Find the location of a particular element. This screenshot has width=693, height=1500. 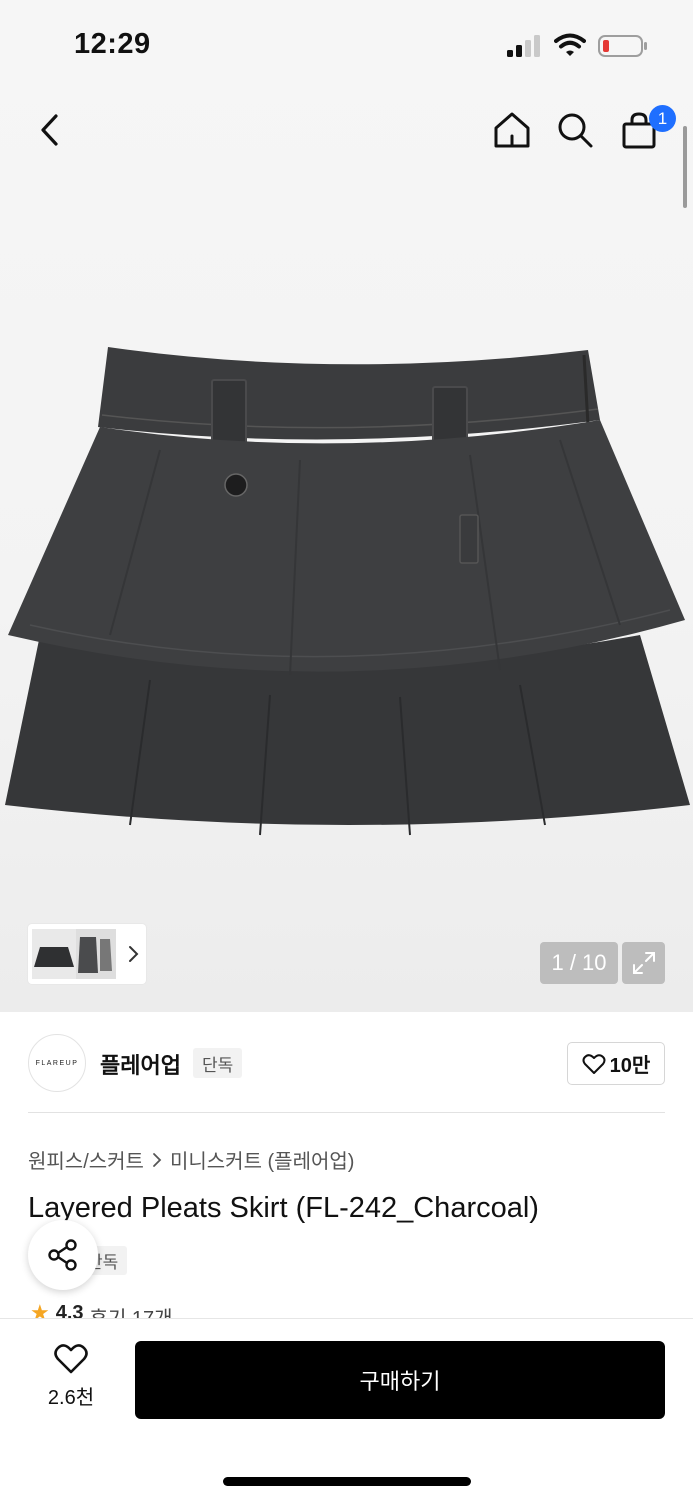

scrollbar is located at coordinates (685, 167).